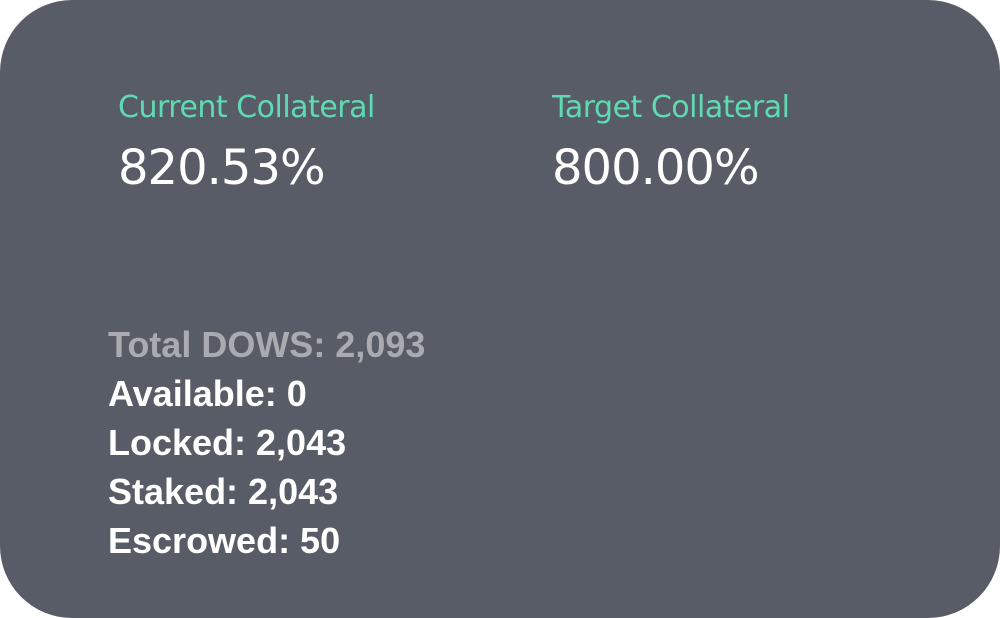 The image size is (1000, 618). I want to click on locked-balance: Locked: 2,043, so click(227, 442).